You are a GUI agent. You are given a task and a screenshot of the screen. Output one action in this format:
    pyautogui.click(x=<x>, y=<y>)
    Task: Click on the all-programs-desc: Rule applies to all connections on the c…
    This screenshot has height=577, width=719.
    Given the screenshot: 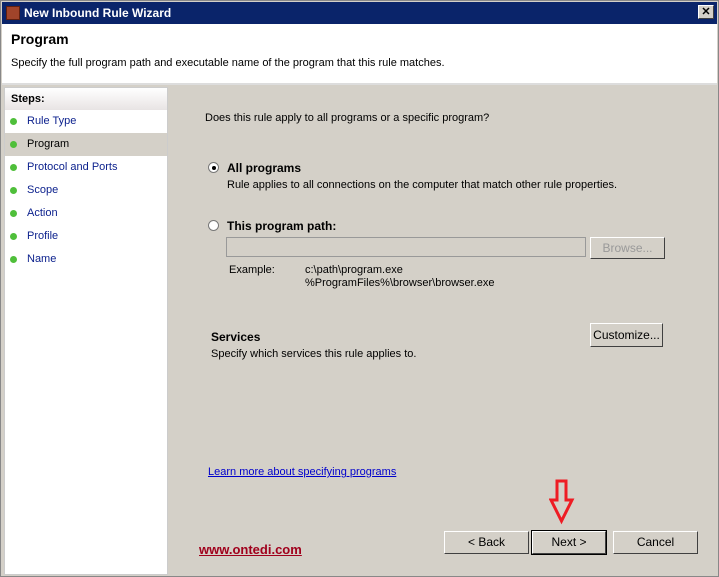 What is the action you would take?
    pyautogui.click(x=422, y=185)
    